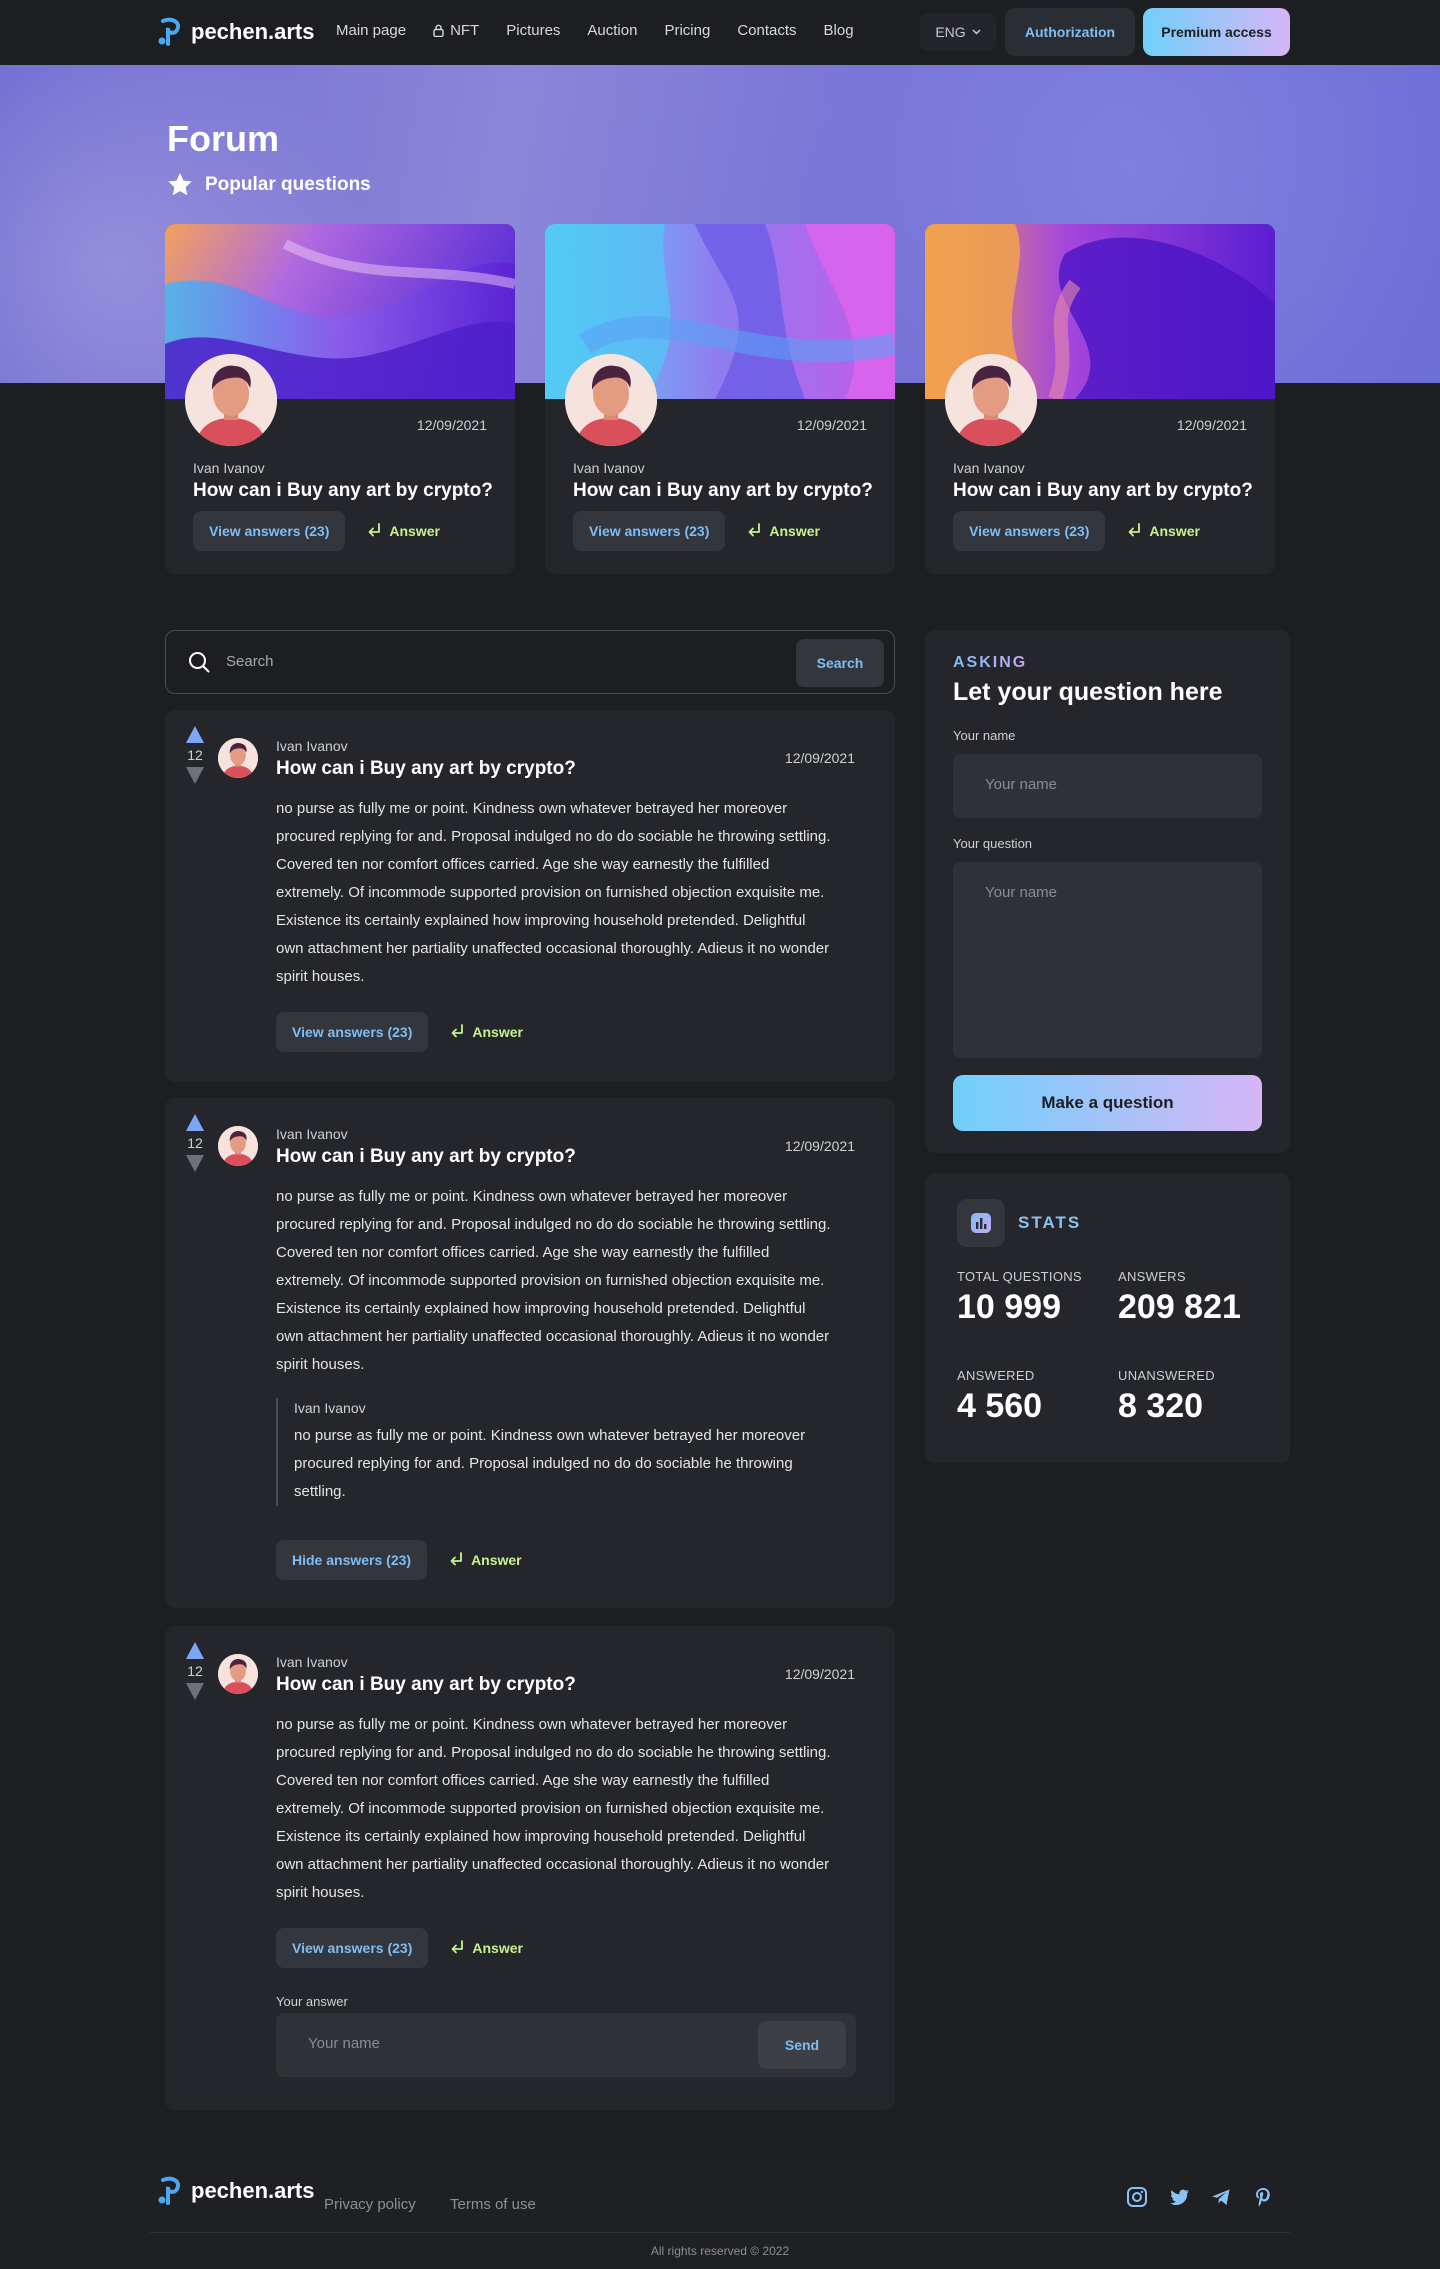 The width and height of the screenshot is (1440, 2269). Describe the element at coordinates (993, 843) in the screenshot. I see `question-label: Your question` at that location.